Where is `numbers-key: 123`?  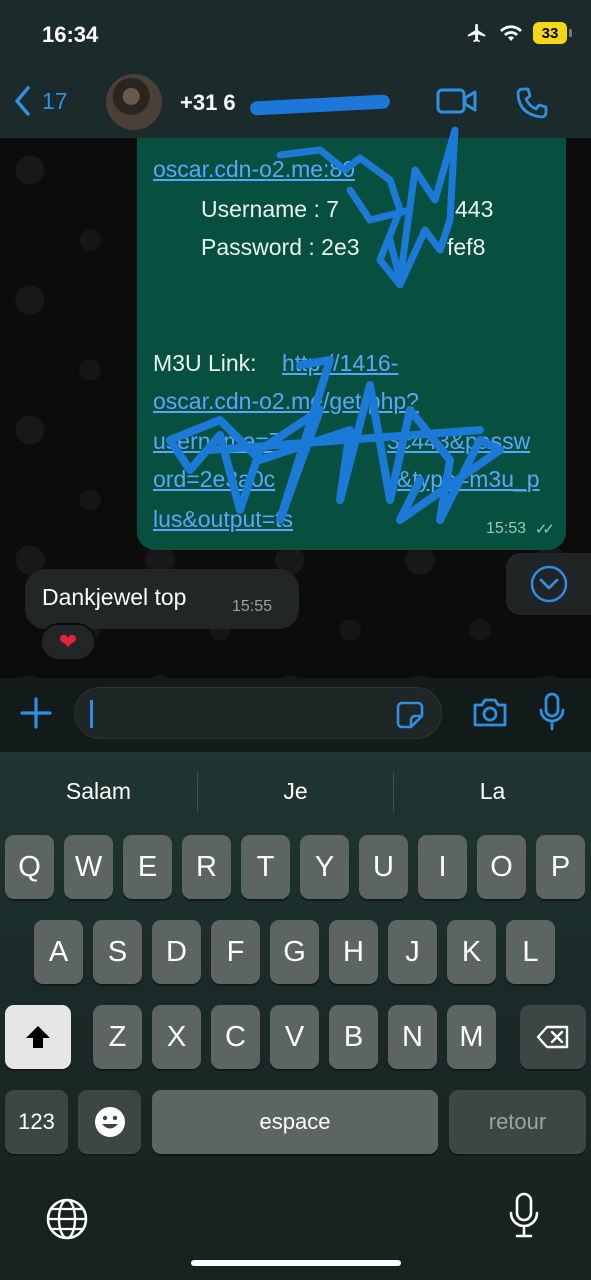
numbers-key: 123 is located at coordinates (36, 1122).